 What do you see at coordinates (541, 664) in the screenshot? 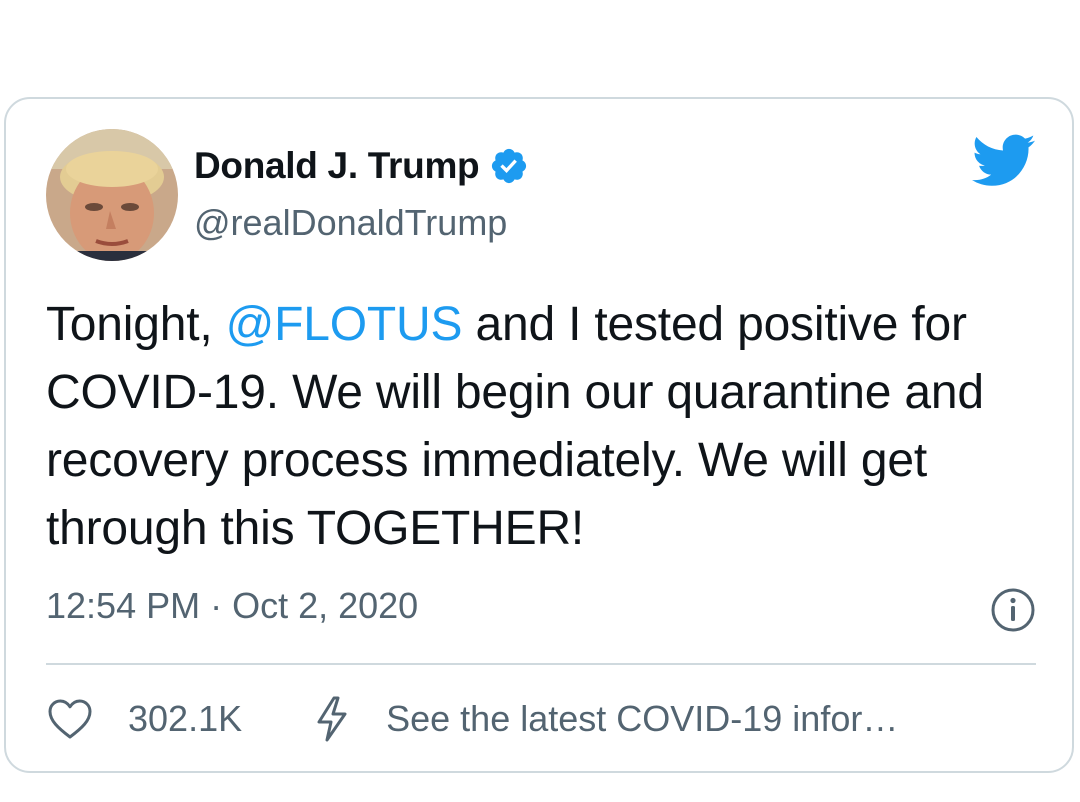
I see `divider` at bounding box center [541, 664].